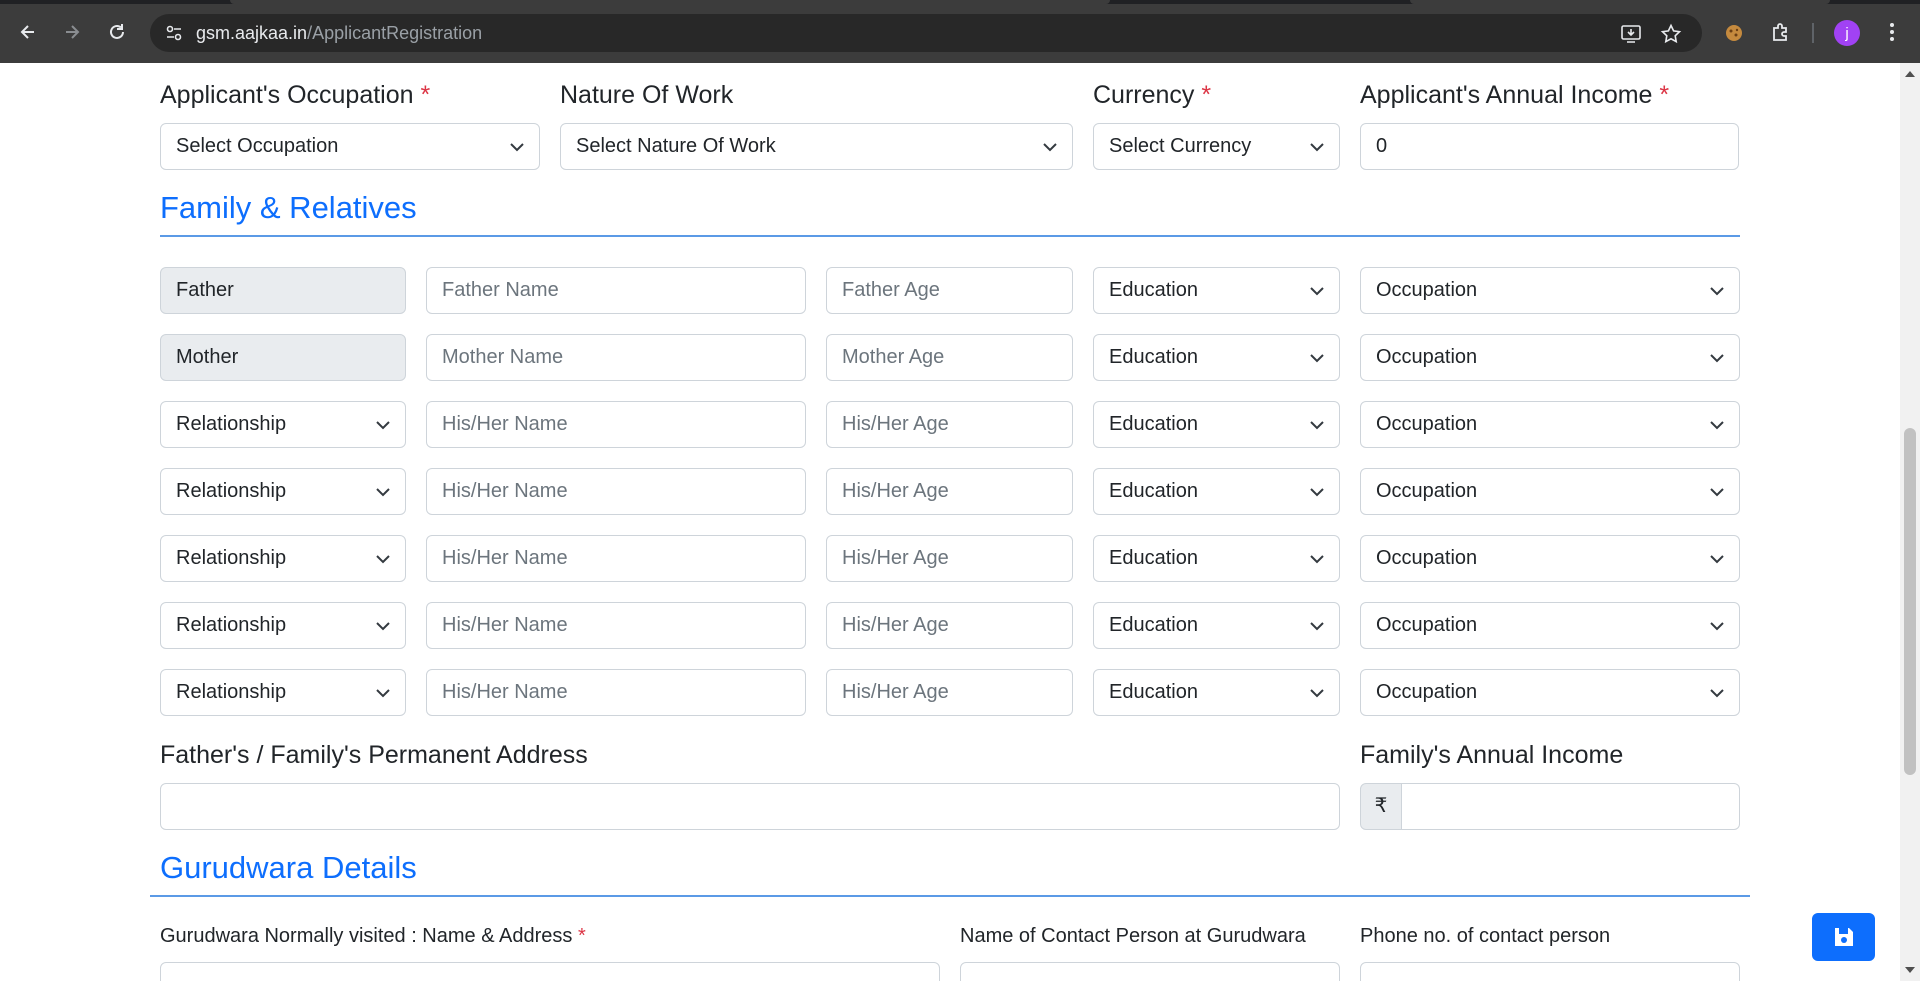 The image size is (1920, 981). What do you see at coordinates (816, 146) in the screenshot?
I see `nature-of-work-select: Select Nature Of Work` at bounding box center [816, 146].